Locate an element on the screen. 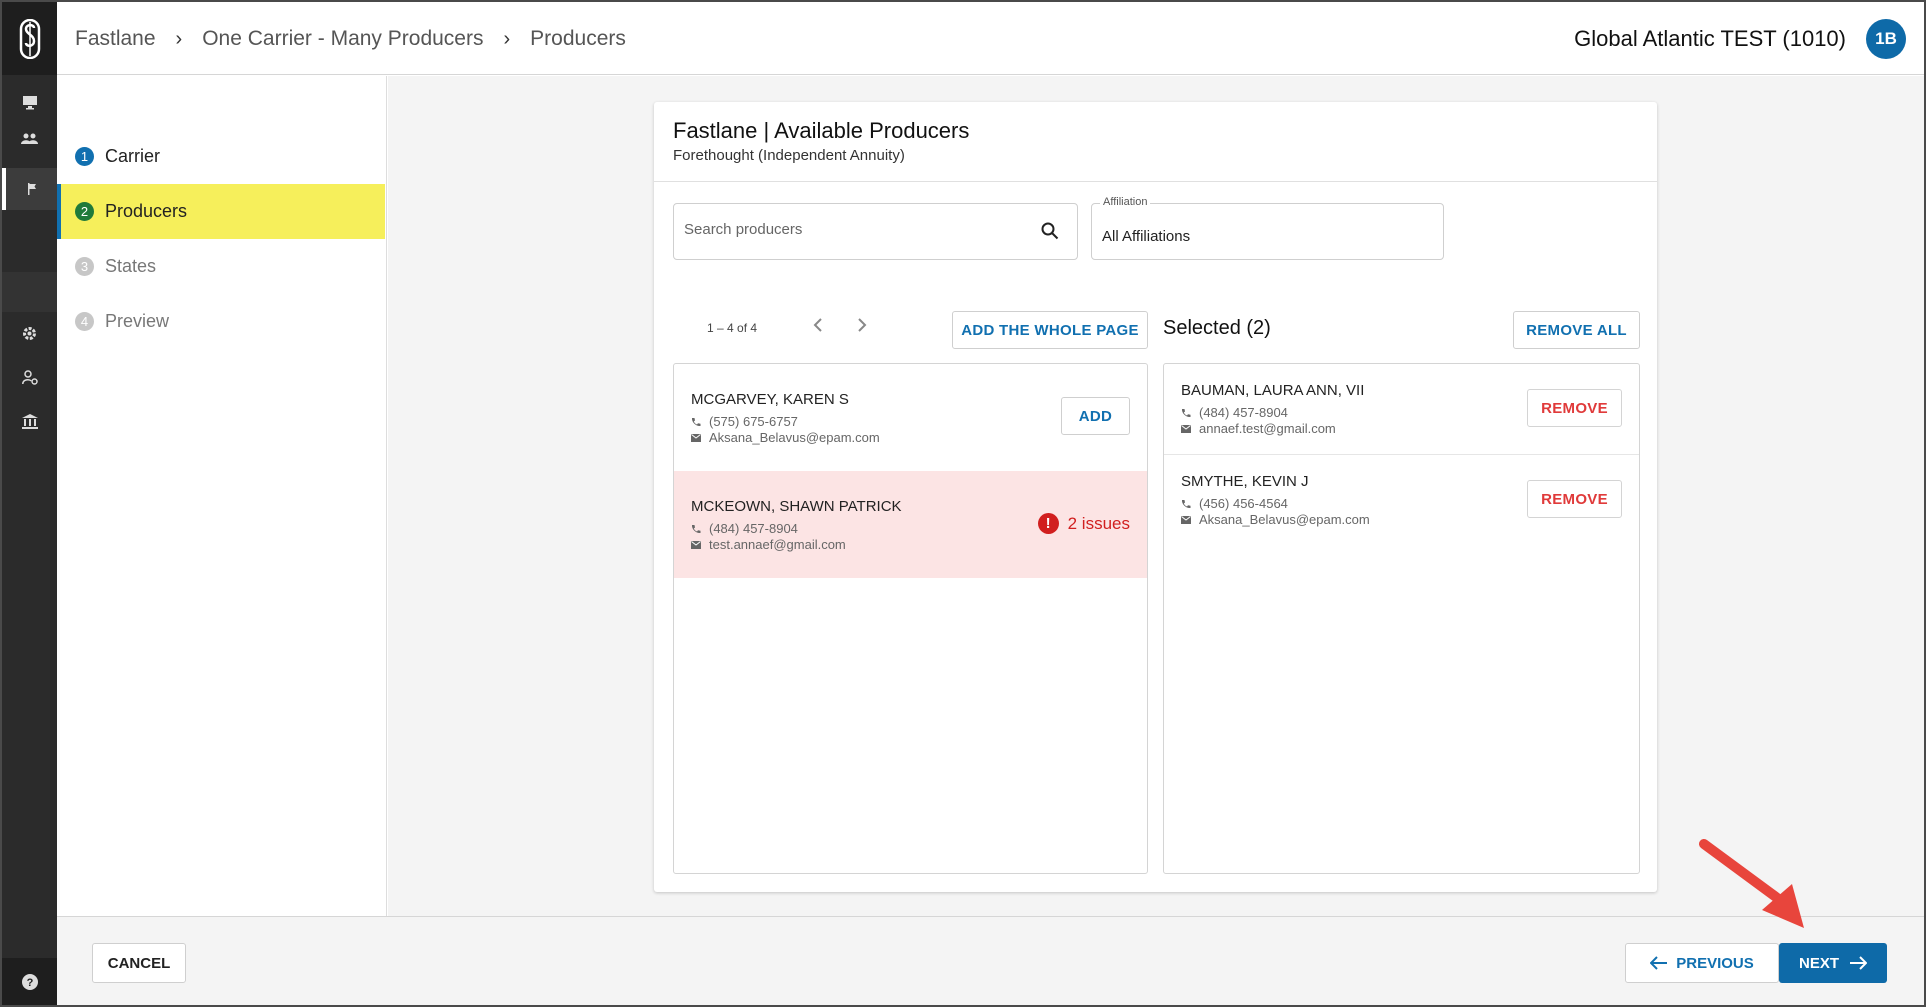  rail-help: ? is located at coordinates (29, 981).